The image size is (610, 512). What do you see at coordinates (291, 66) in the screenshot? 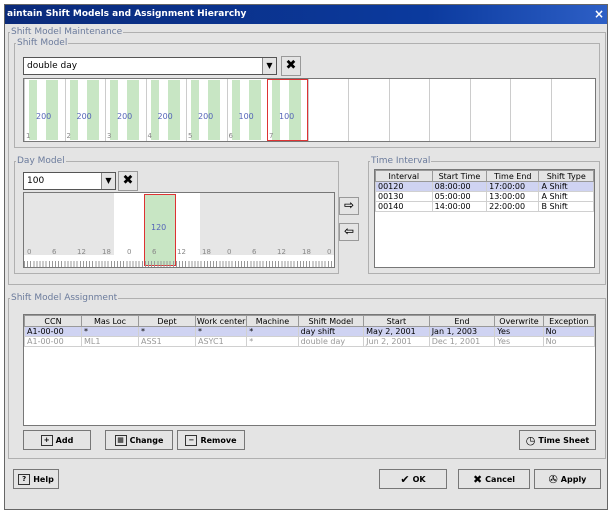
I see `clear-shift-model-button: ✖` at bounding box center [291, 66].